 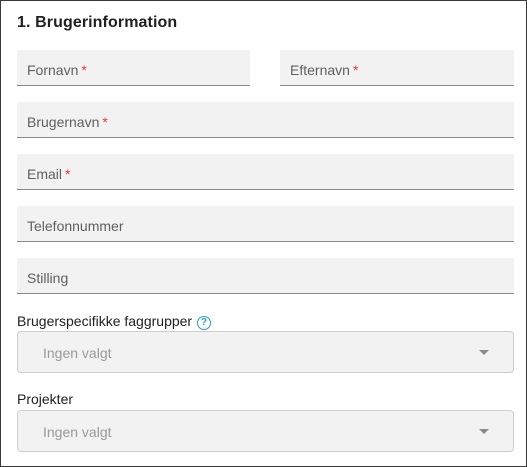 I want to click on position-label: Stilling, so click(x=48, y=278).